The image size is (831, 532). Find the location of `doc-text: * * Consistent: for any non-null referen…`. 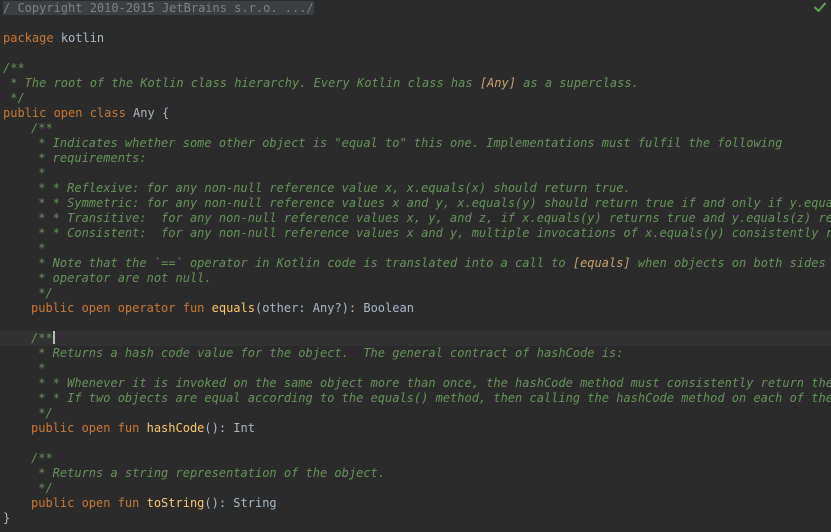

doc-text: * * Consistent: for any non-null referen… is located at coordinates (431, 233).